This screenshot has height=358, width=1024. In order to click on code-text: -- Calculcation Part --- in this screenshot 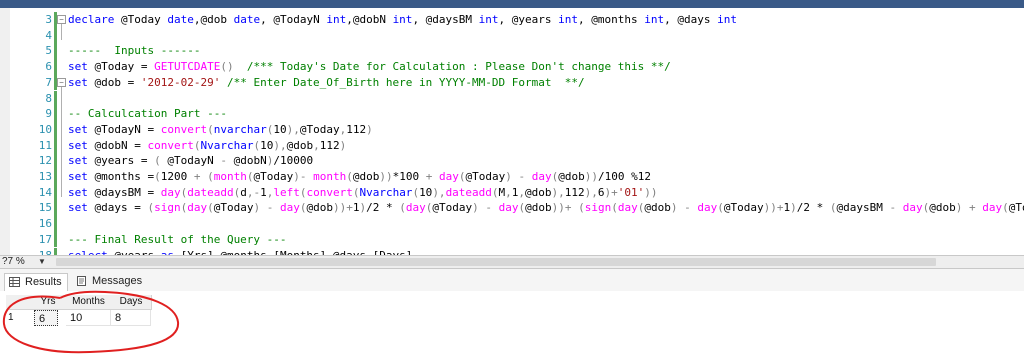, I will do `click(147, 114)`.